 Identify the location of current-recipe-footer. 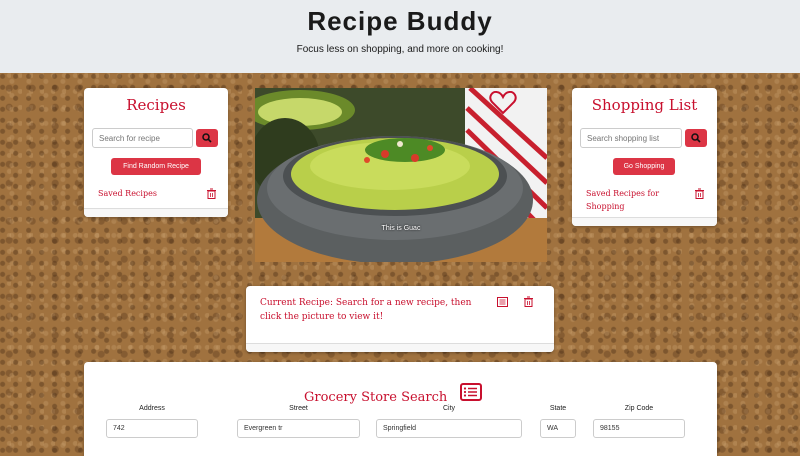
(400, 347).